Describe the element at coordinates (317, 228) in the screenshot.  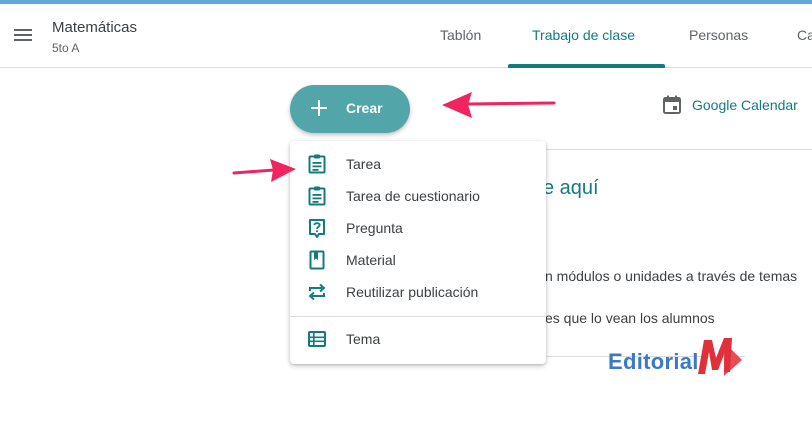
I see `question-icon` at that location.